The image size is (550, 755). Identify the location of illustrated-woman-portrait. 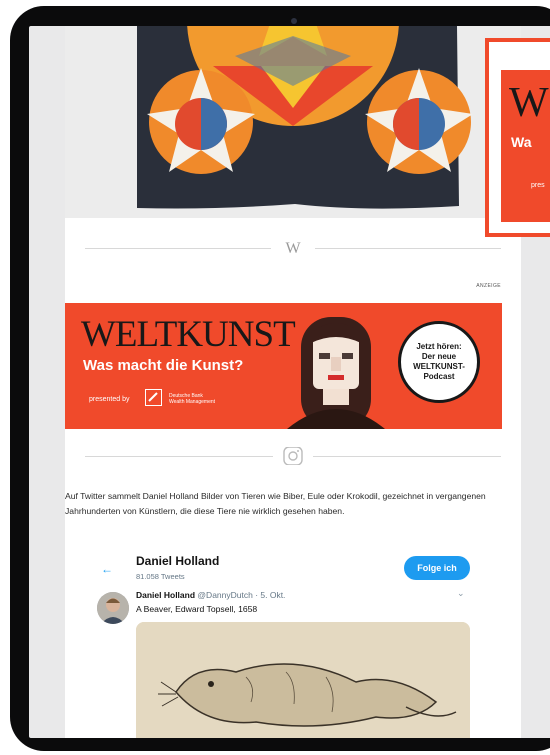
(336, 373).